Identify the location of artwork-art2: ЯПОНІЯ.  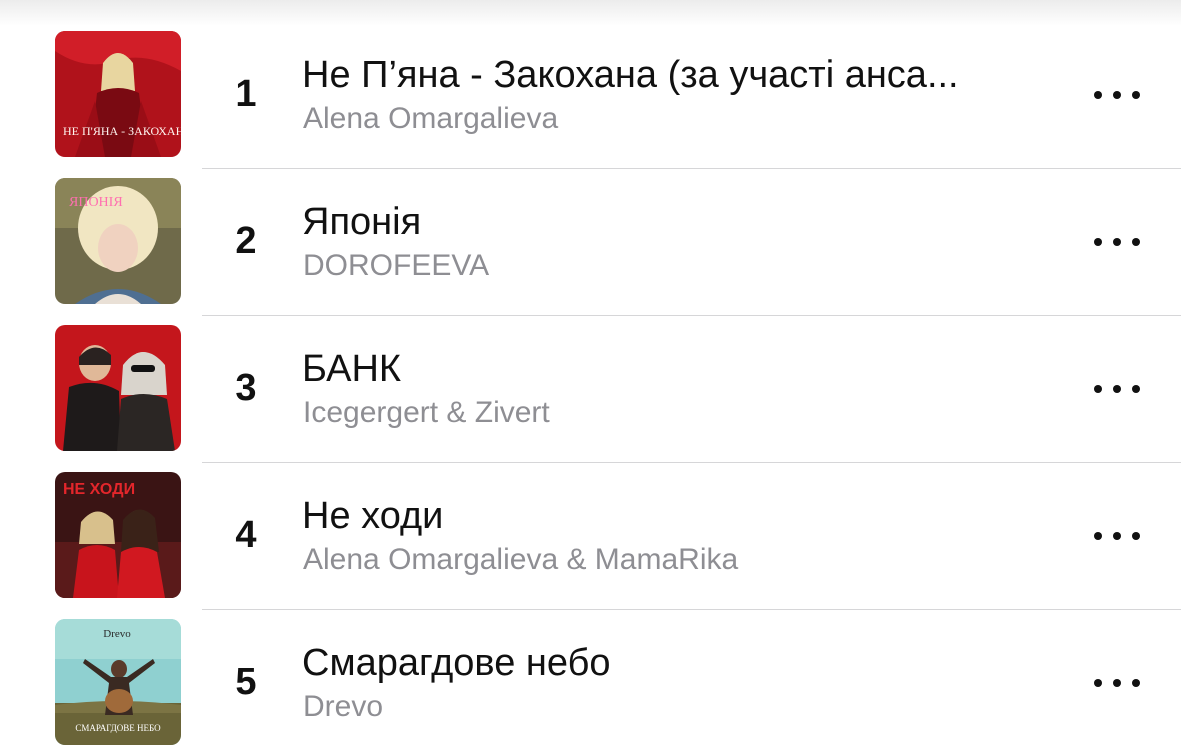
(118, 241).